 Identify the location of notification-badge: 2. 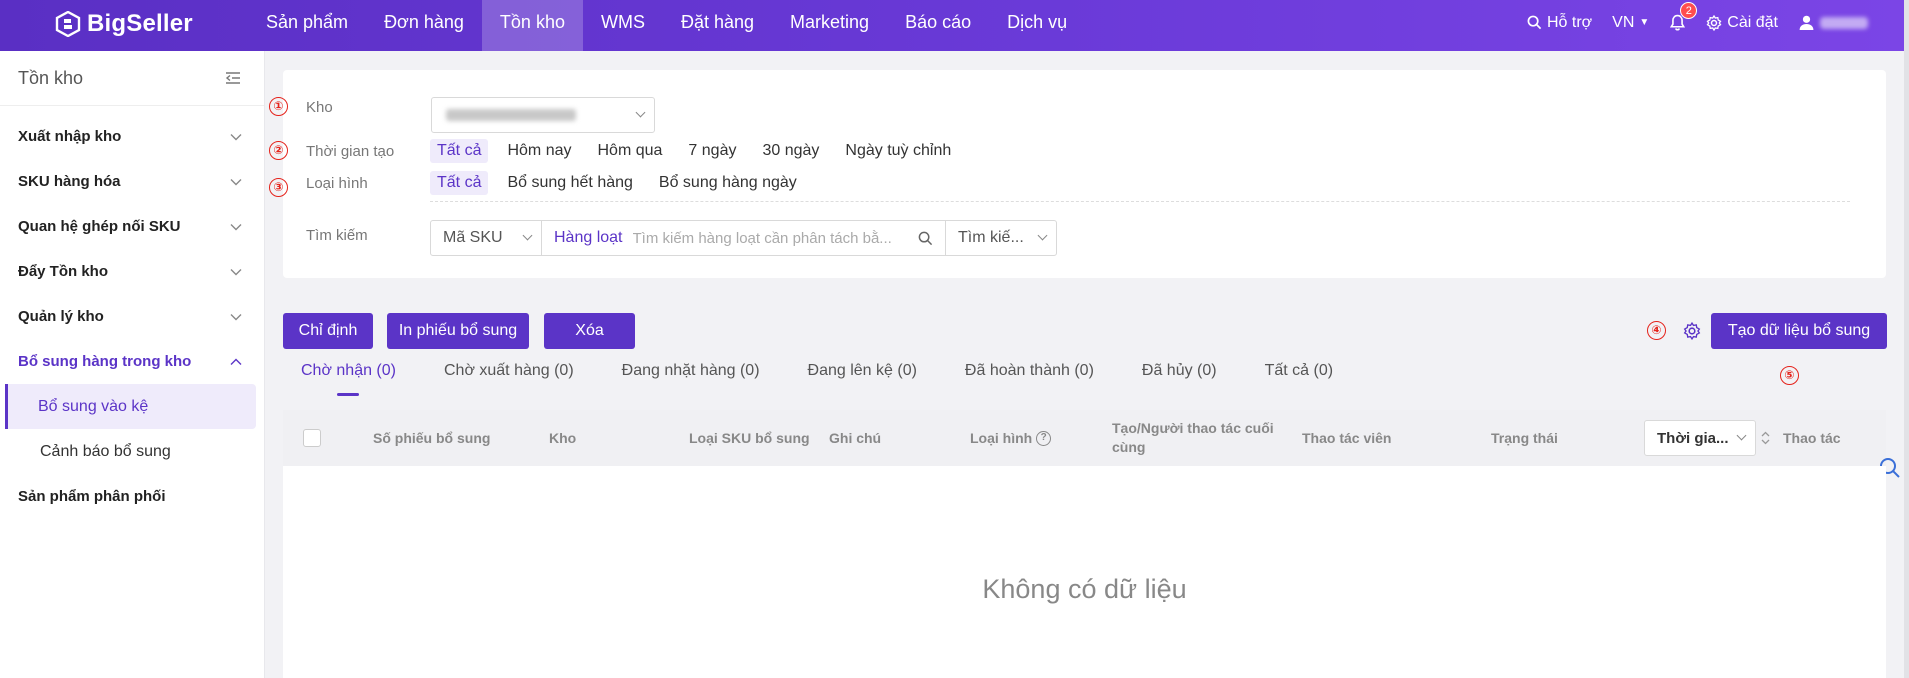
(1689, 10).